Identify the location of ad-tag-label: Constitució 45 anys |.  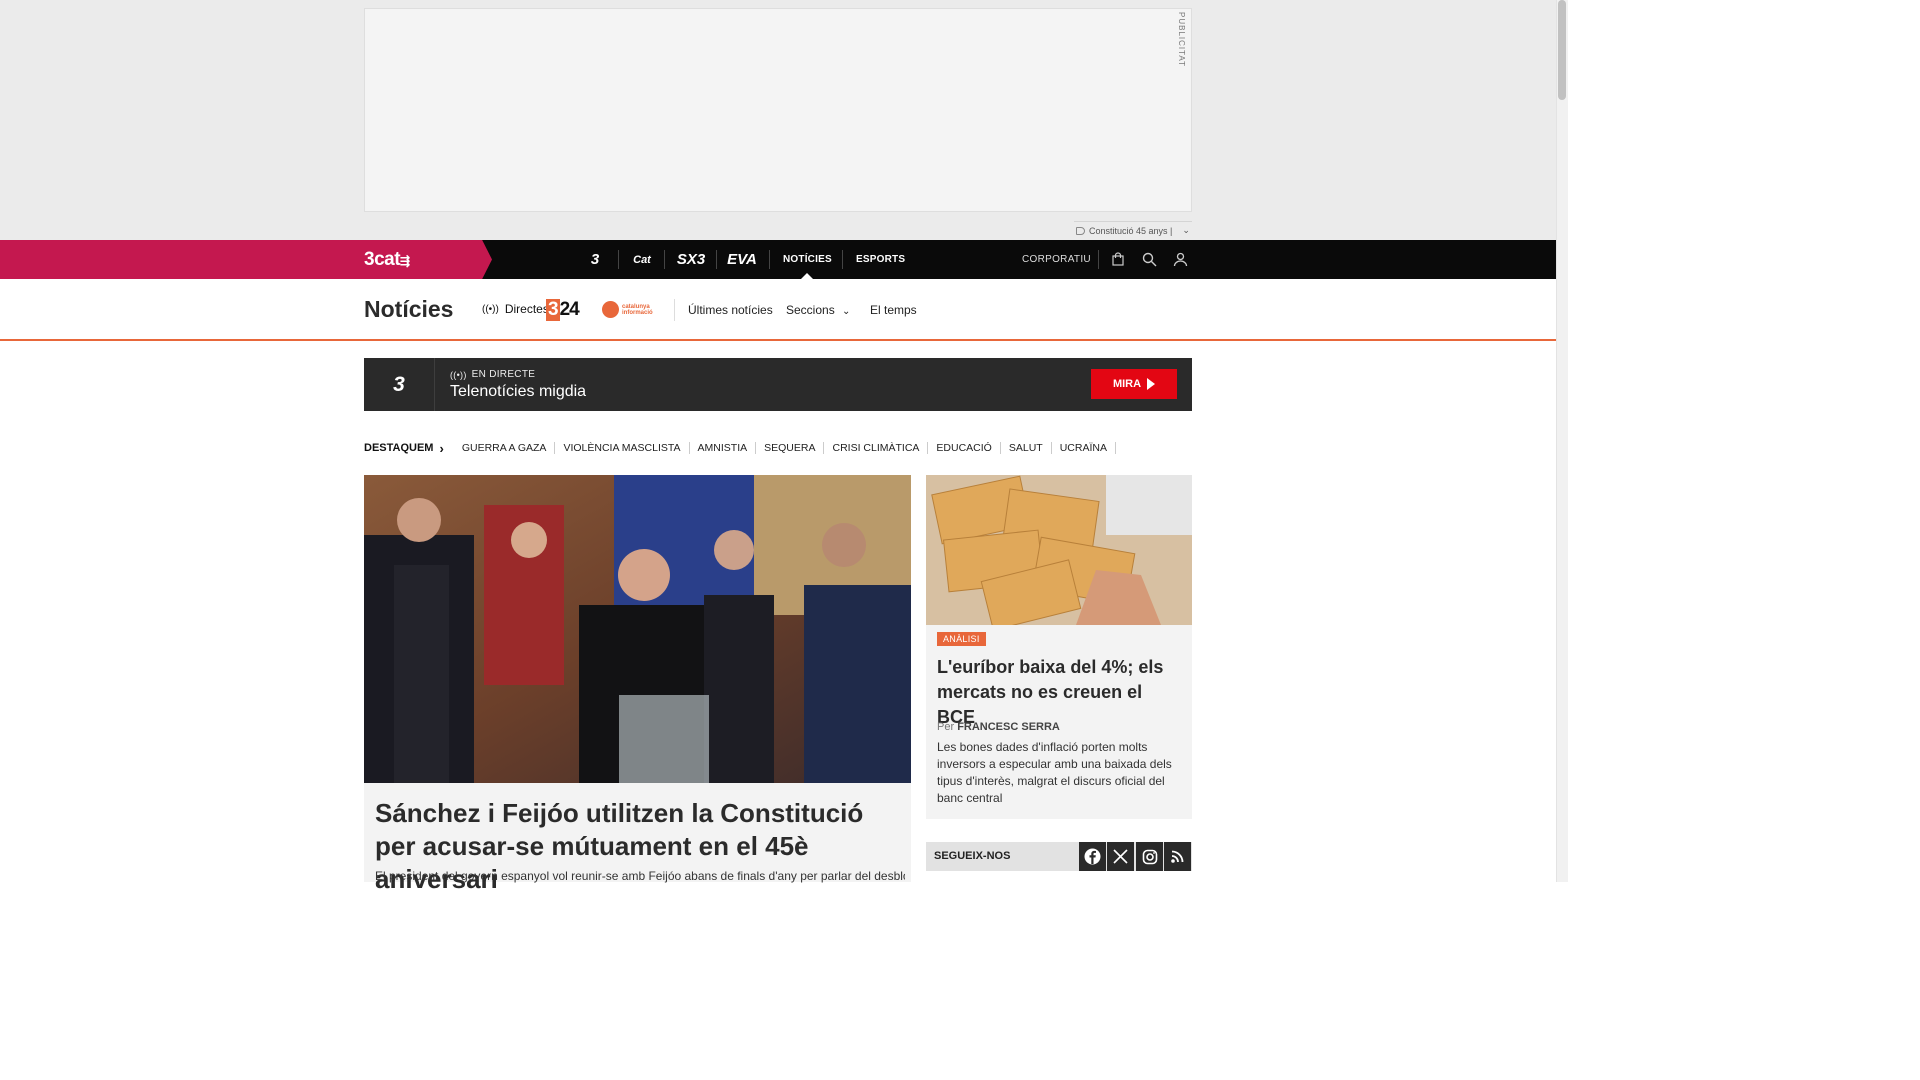
(1131, 230).